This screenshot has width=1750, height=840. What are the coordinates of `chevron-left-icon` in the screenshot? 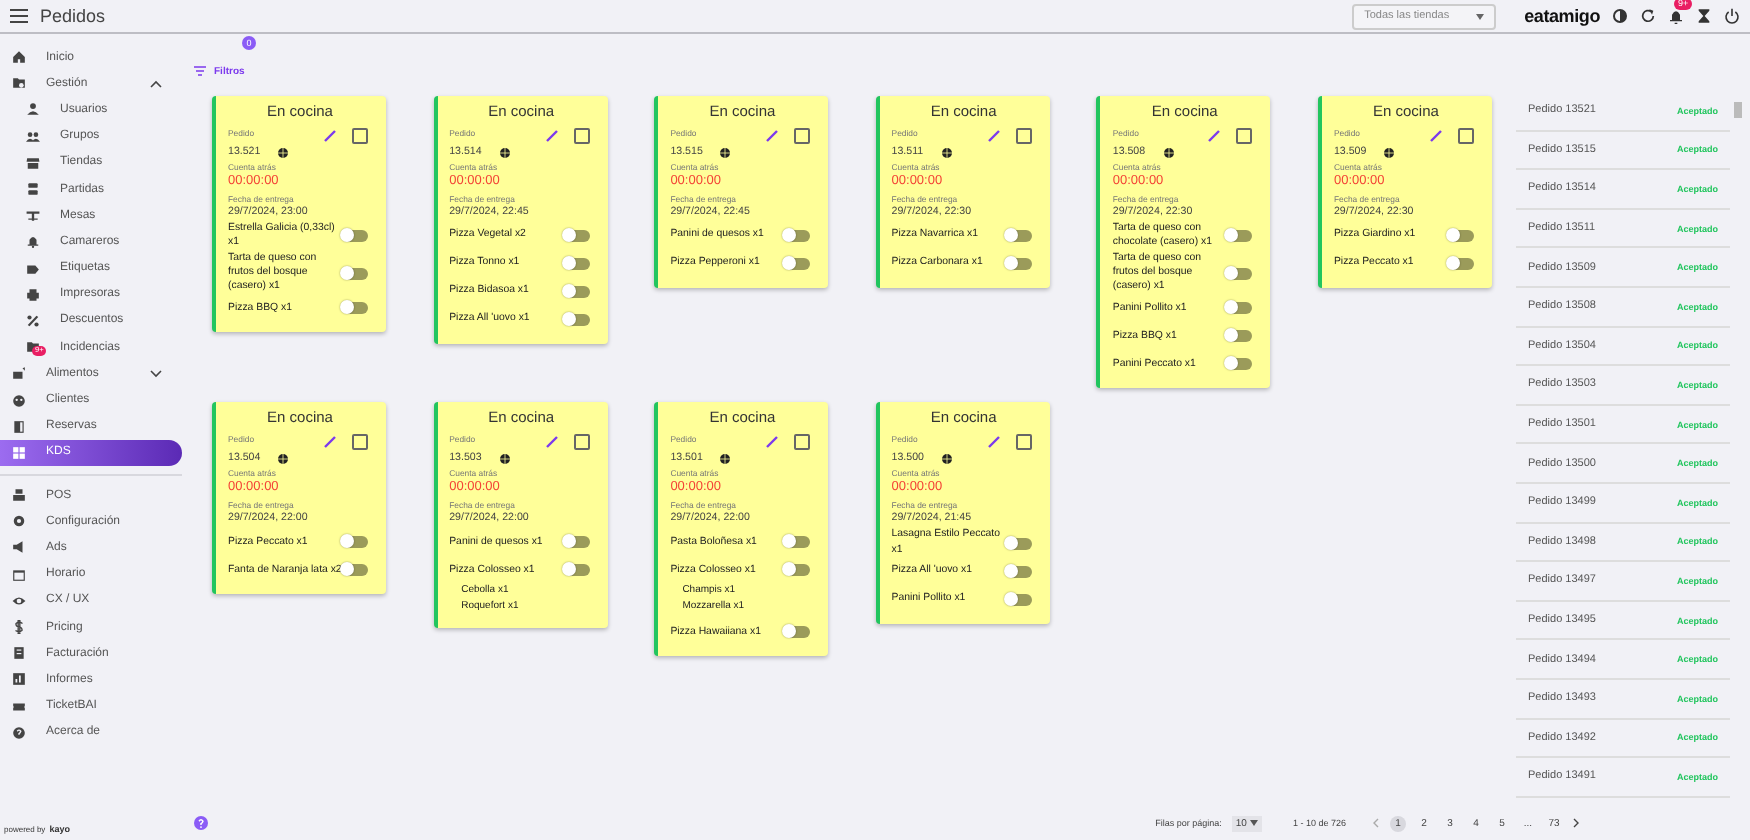 It's located at (1376, 823).